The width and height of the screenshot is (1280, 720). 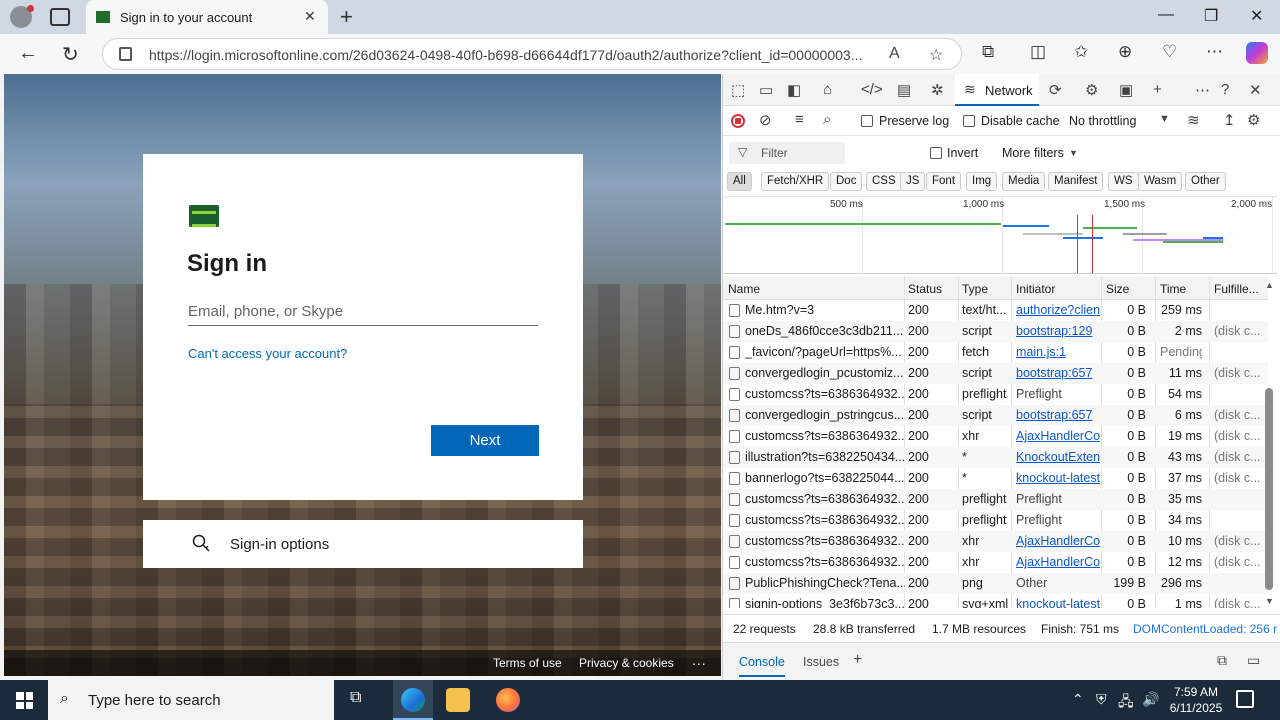 I want to click on sources-bug-icon: ✲, so click(x=937, y=90).